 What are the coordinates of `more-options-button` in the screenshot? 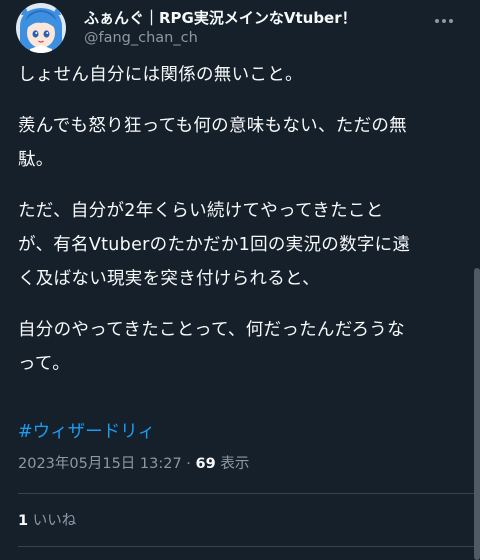 It's located at (444, 21).